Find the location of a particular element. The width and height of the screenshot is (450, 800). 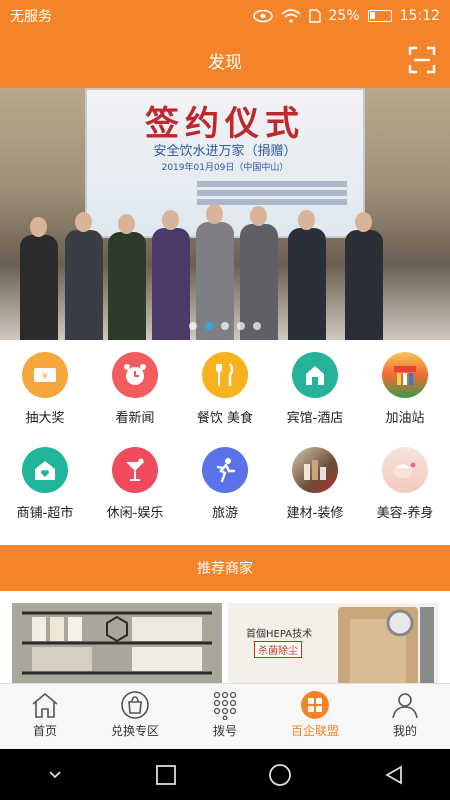

tab-mine: 我的 is located at coordinates (405, 716).